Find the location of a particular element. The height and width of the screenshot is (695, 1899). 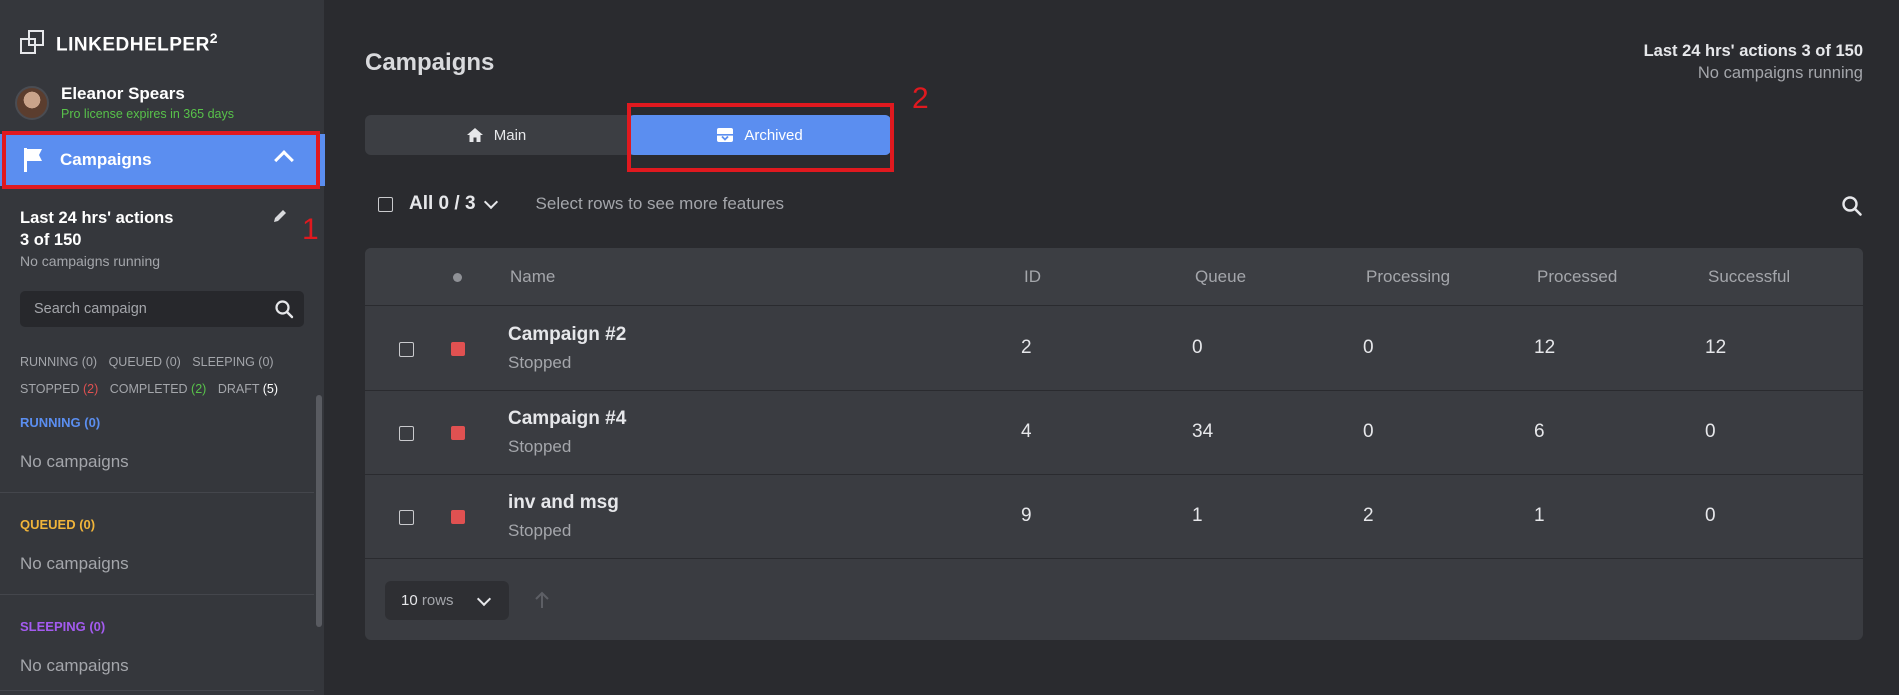

campaign-name: Campaign #2 is located at coordinates (567, 335).